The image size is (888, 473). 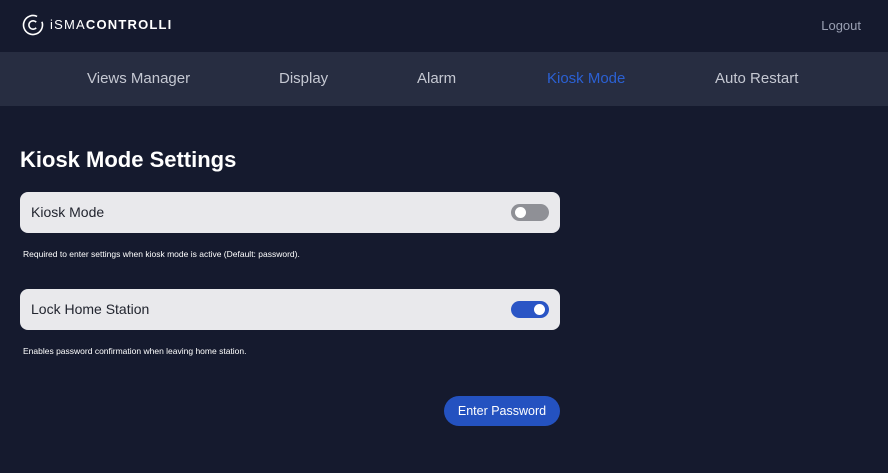 What do you see at coordinates (290, 309) in the screenshot?
I see `lock-home-station-setting: Lock Home Station` at bounding box center [290, 309].